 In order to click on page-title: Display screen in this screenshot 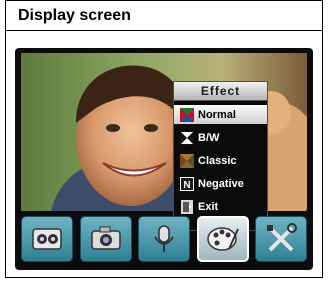, I will do `click(74, 15)`.